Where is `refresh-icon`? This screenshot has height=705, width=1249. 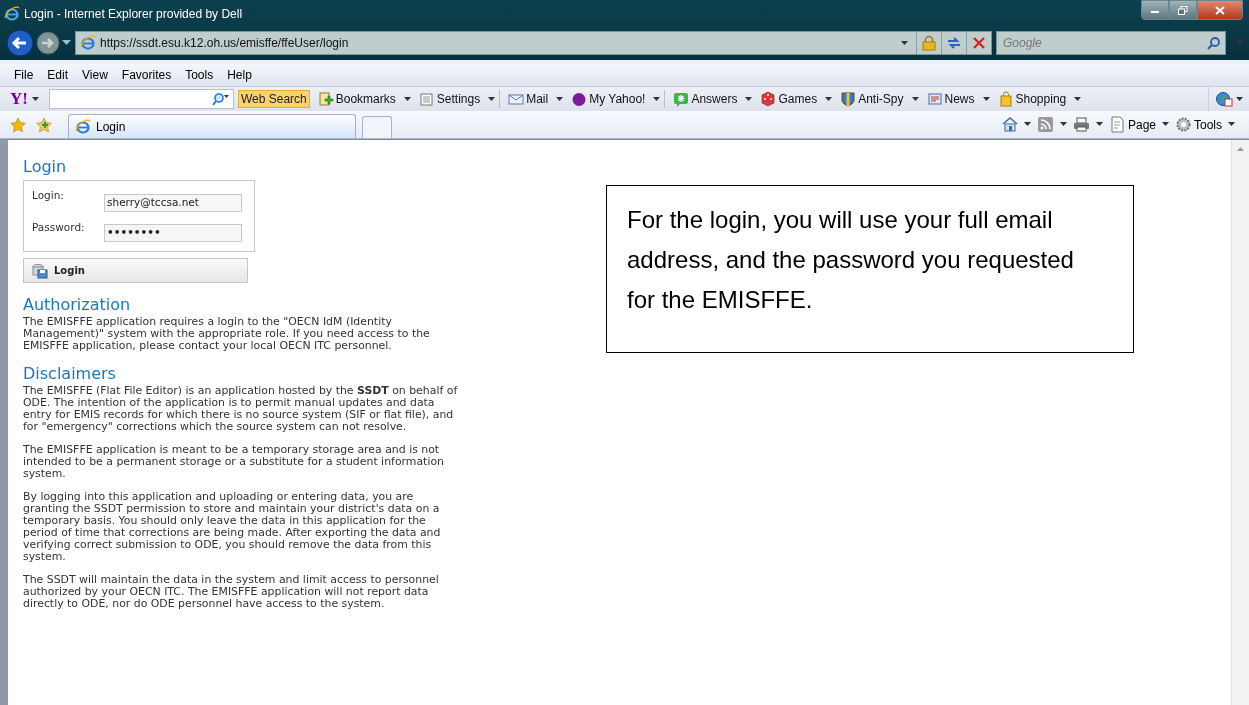 refresh-icon is located at coordinates (954, 43).